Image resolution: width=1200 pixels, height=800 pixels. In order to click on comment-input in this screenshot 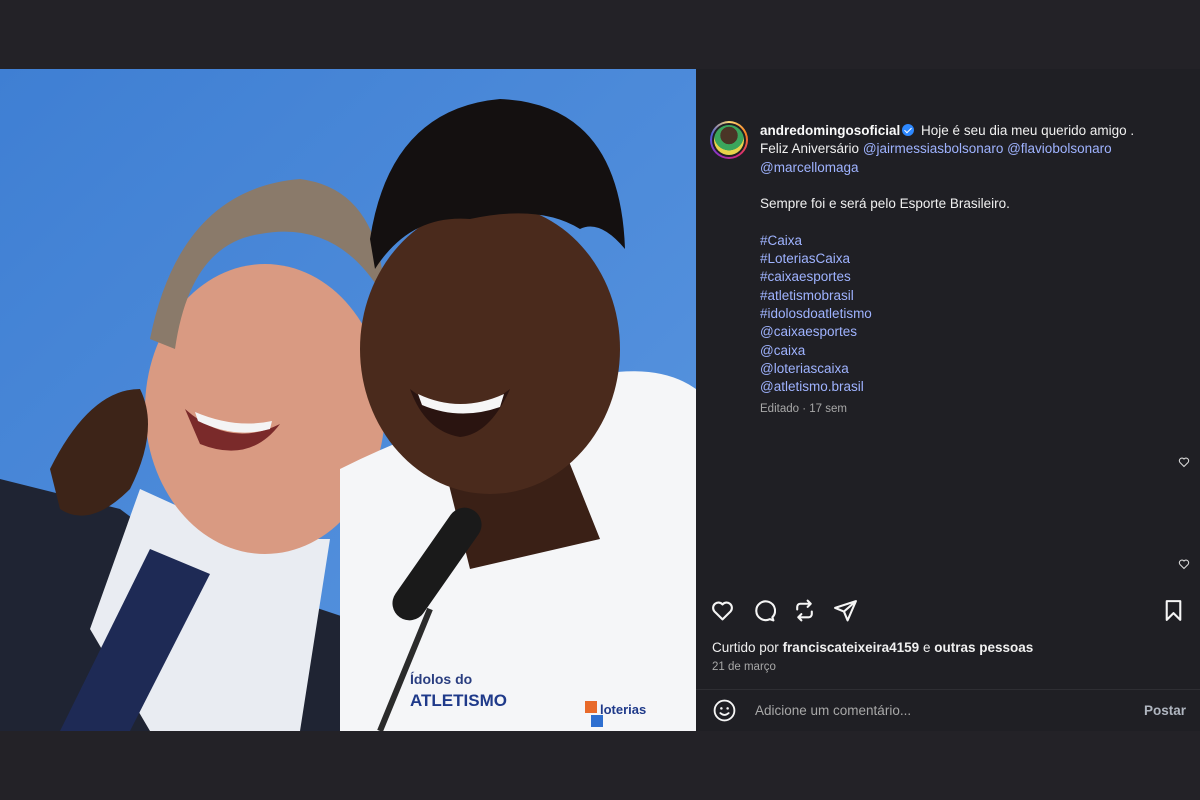, I will do `click(948, 710)`.